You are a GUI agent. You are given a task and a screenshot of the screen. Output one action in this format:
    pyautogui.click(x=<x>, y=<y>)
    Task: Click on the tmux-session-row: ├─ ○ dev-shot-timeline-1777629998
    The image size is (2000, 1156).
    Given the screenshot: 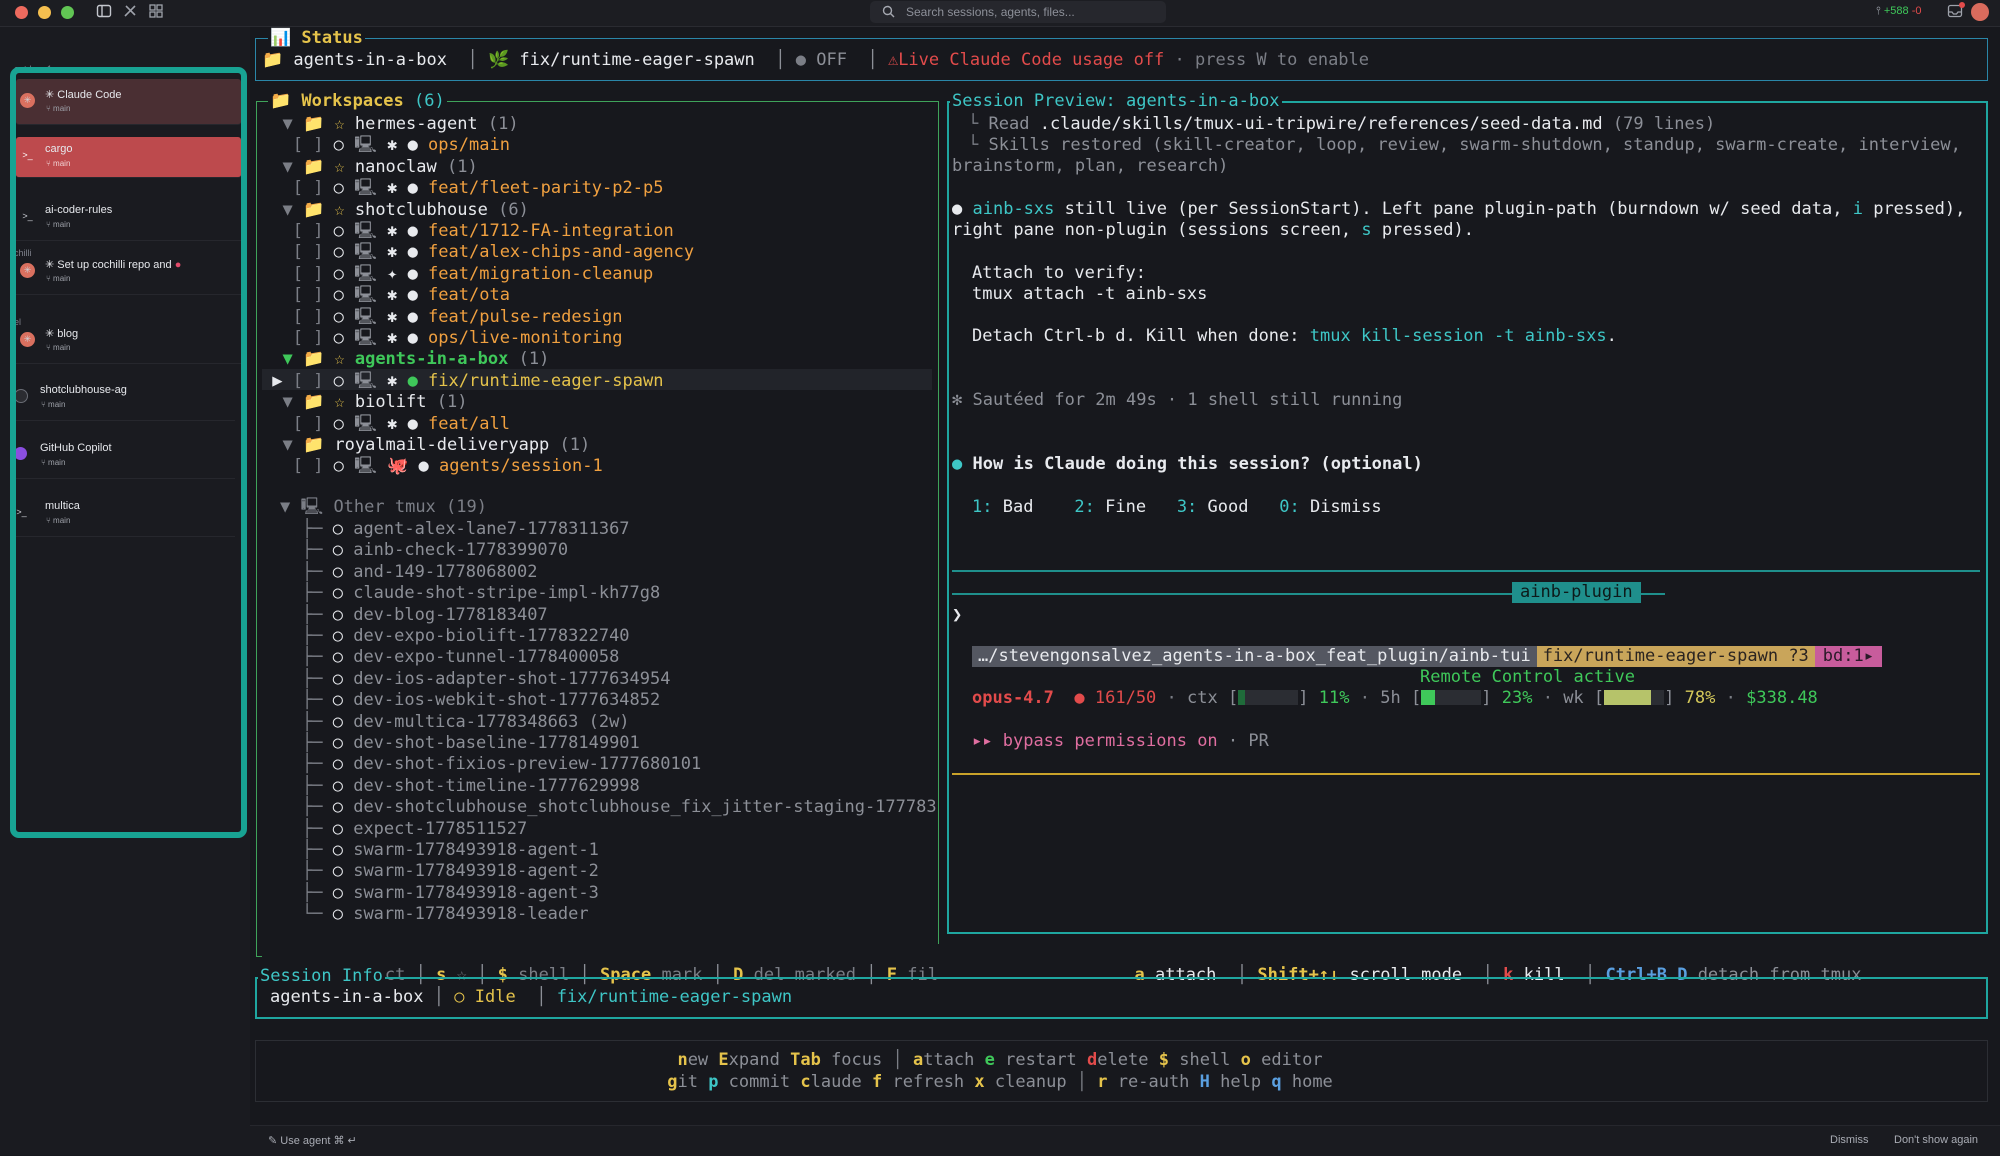 What is the action you would take?
    pyautogui.click(x=638, y=786)
    